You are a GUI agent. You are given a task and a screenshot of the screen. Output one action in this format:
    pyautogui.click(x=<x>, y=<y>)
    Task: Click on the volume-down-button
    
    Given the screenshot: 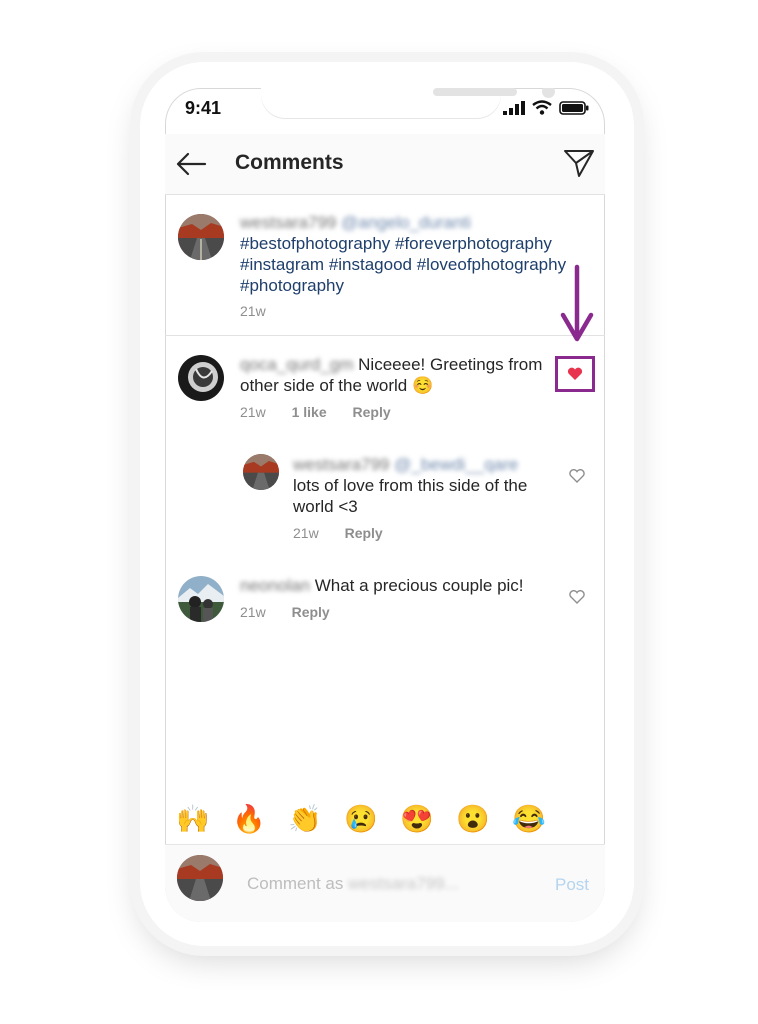 What is the action you would take?
    pyautogui.click(x=133, y=334)
    